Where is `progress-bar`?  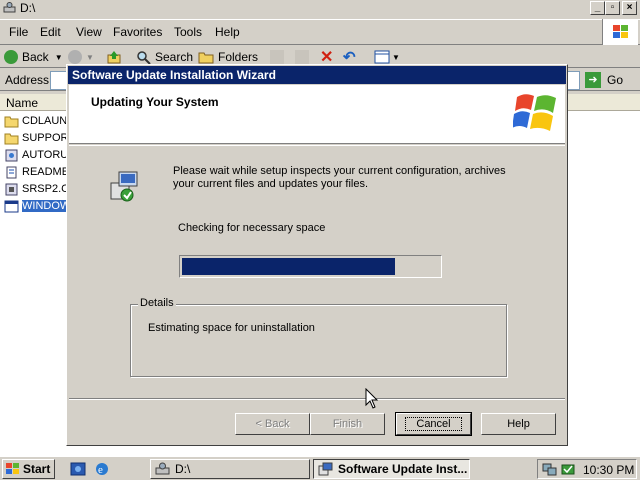 progress-bar is located at coordinates (310, 266).